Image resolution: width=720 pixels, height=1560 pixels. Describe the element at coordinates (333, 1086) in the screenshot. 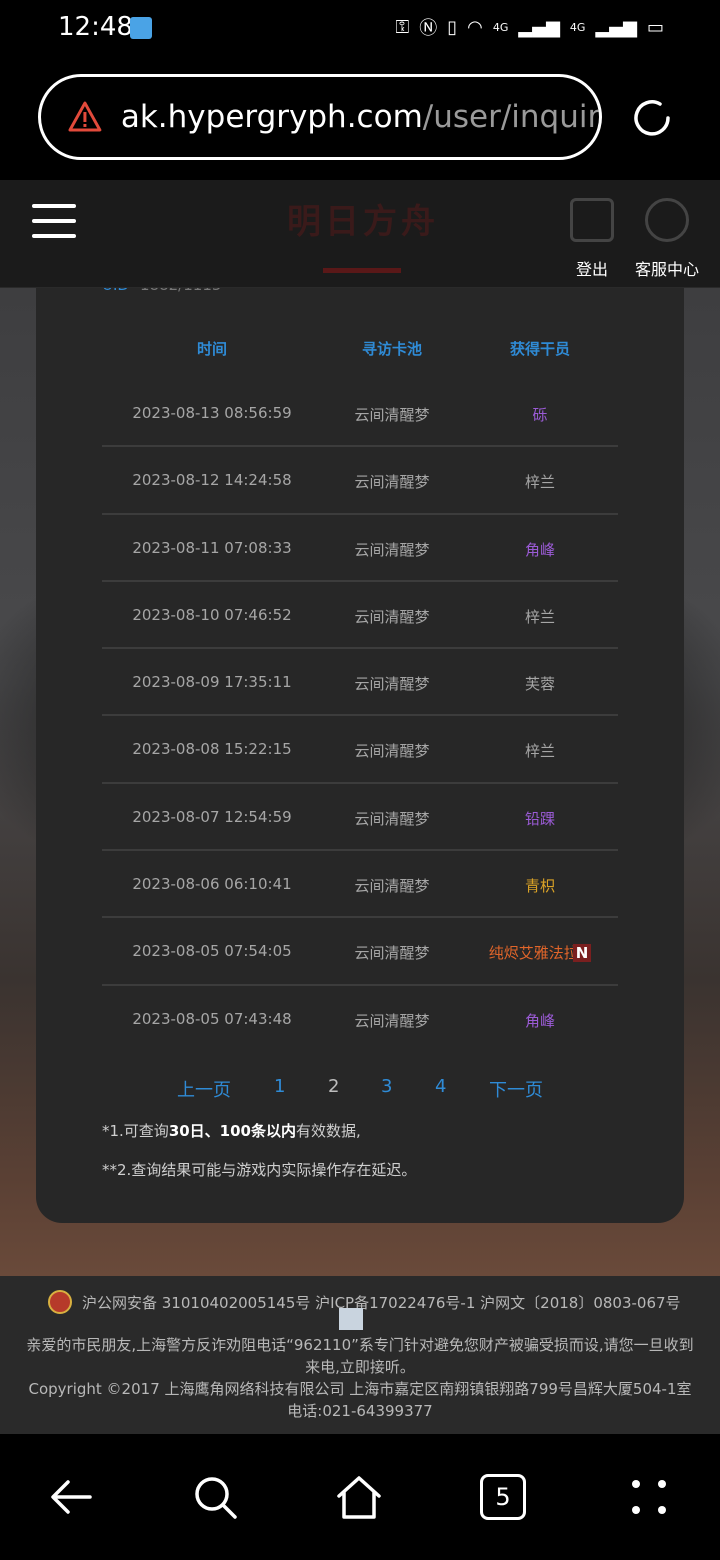

I see `page-link-2-current: 2` at that location.